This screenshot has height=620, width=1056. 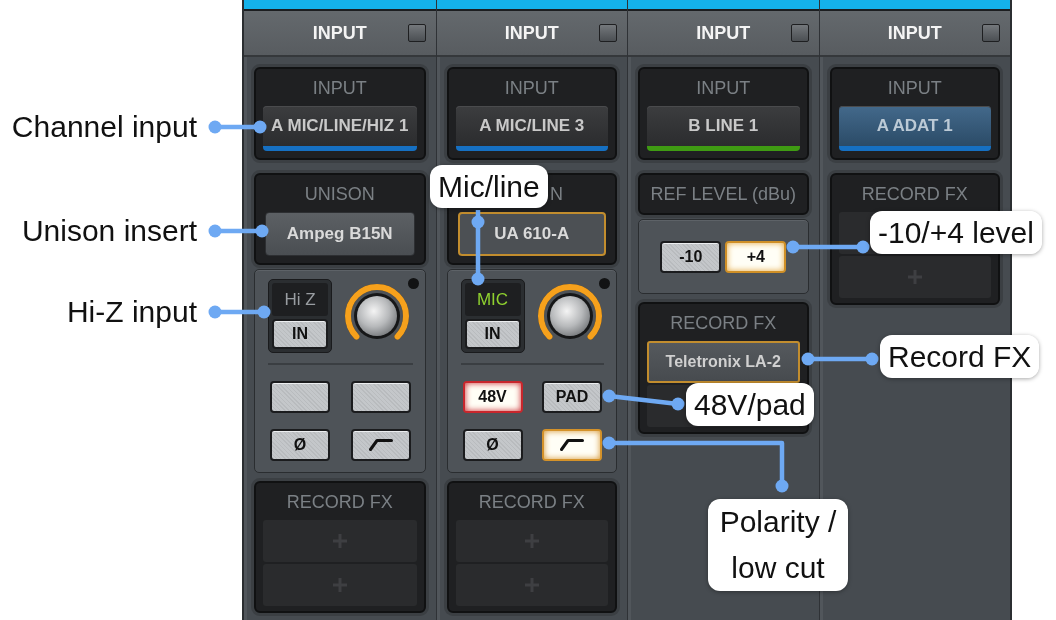 What do you see at coordinates (531, 128) in the screenshot?
I see `input-selector: A MIC/LINE 3` at bounding box center [531, 128].